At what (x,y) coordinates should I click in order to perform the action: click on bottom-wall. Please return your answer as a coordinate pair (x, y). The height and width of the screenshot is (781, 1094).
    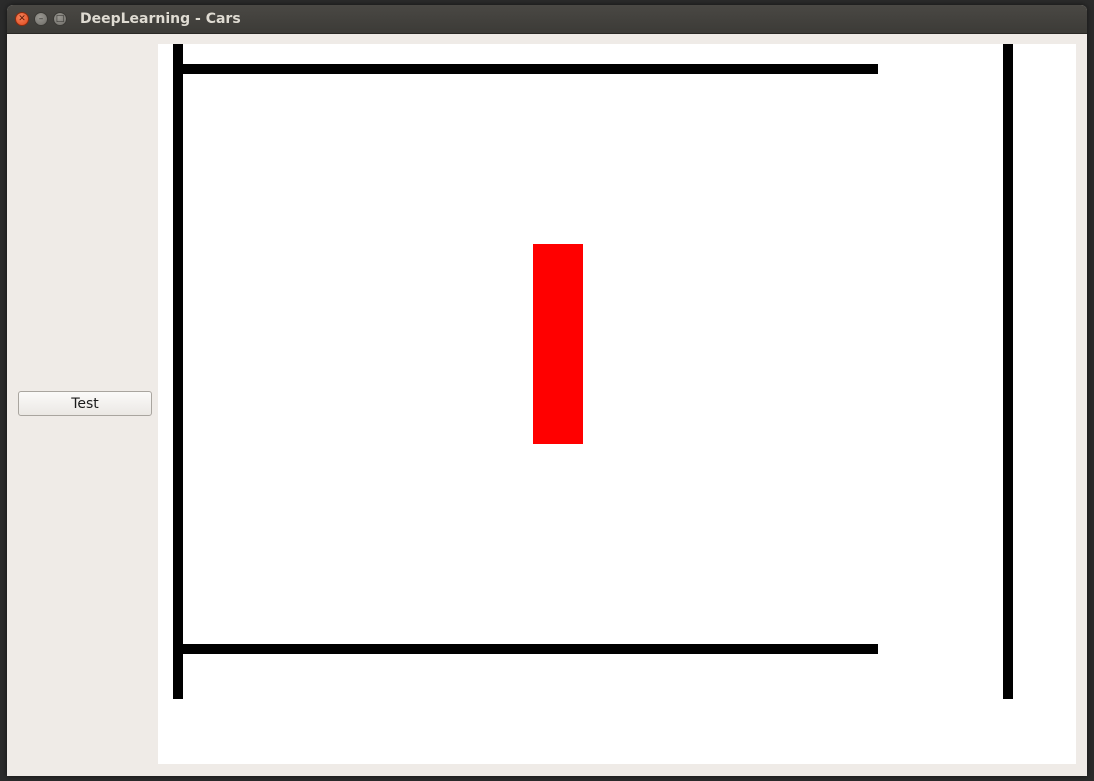
    Looking at the image, I should click on (530, 649).